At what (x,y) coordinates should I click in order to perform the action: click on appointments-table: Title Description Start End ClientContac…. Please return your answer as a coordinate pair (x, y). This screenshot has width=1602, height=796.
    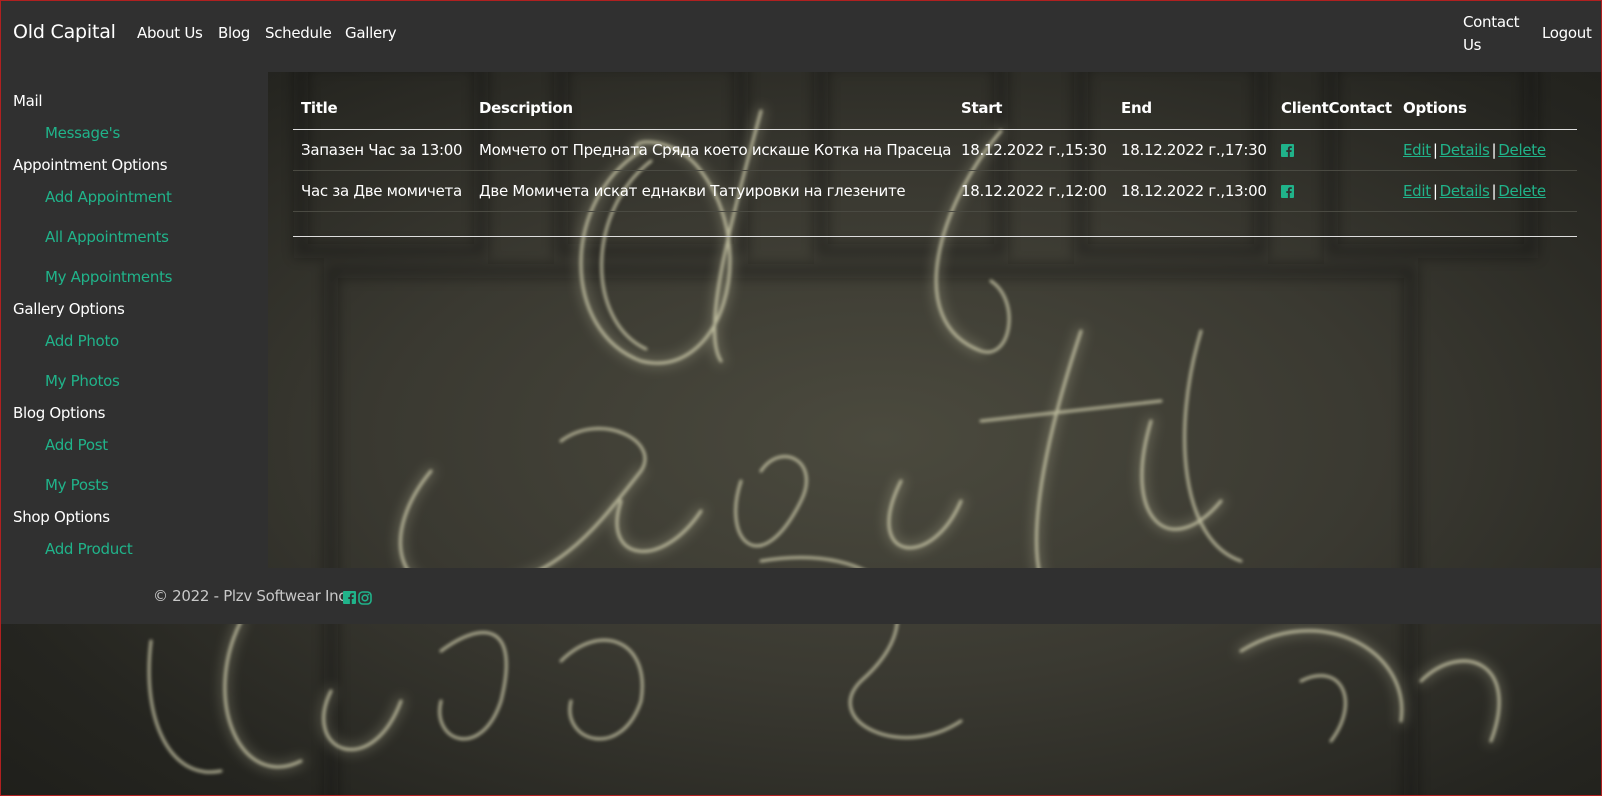
    Looking at the image, I should click on (935, 149).